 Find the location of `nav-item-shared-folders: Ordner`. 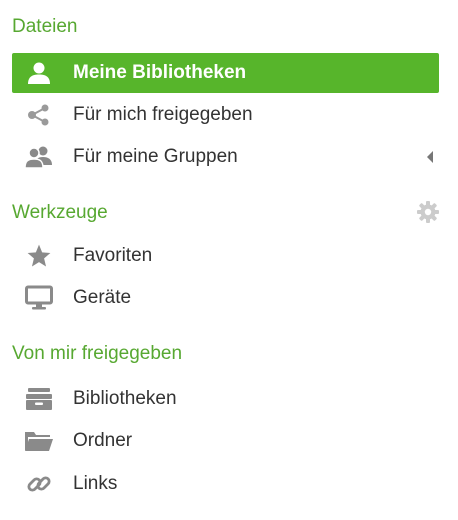

nav-item-shared-folders: Ordner is located at coordinates (225, 441).